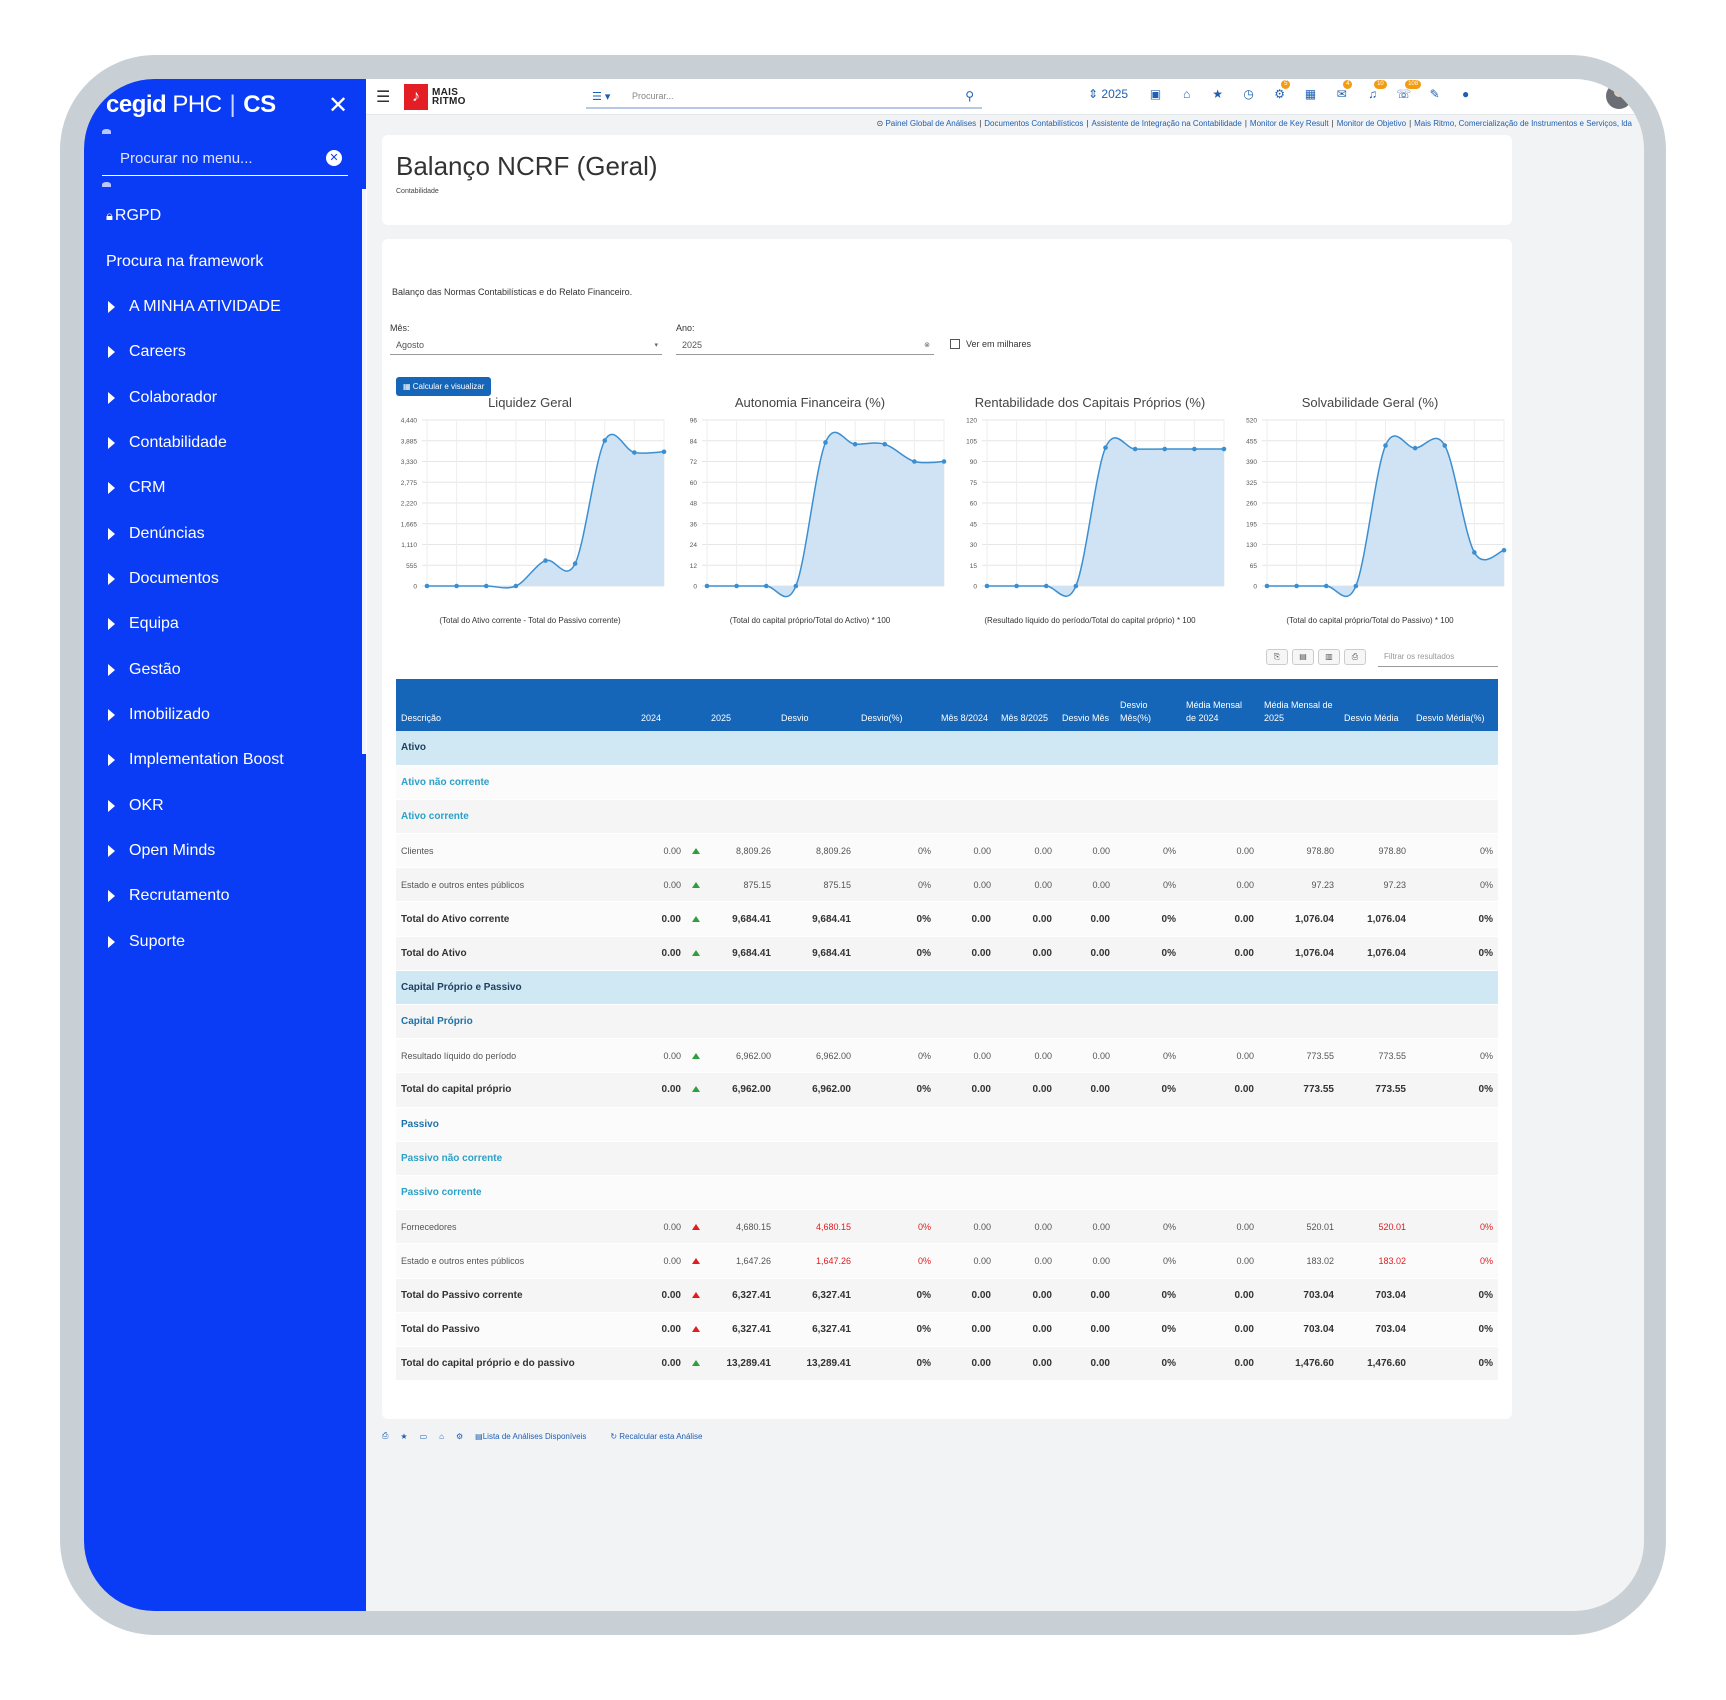  What do you see at coordinates (1108, 94) in the screenshot?
I see `year-selector: ⇕ 2025` at bounding box center [1108, 94].